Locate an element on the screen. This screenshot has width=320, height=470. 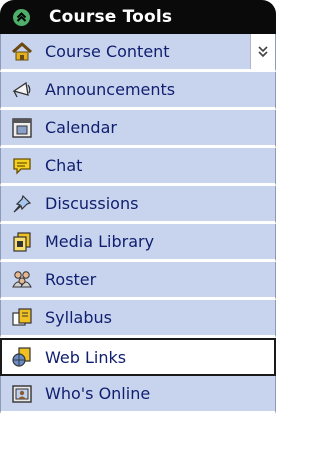
menu-item-label: Calendar is located at coordinates (81, 127).